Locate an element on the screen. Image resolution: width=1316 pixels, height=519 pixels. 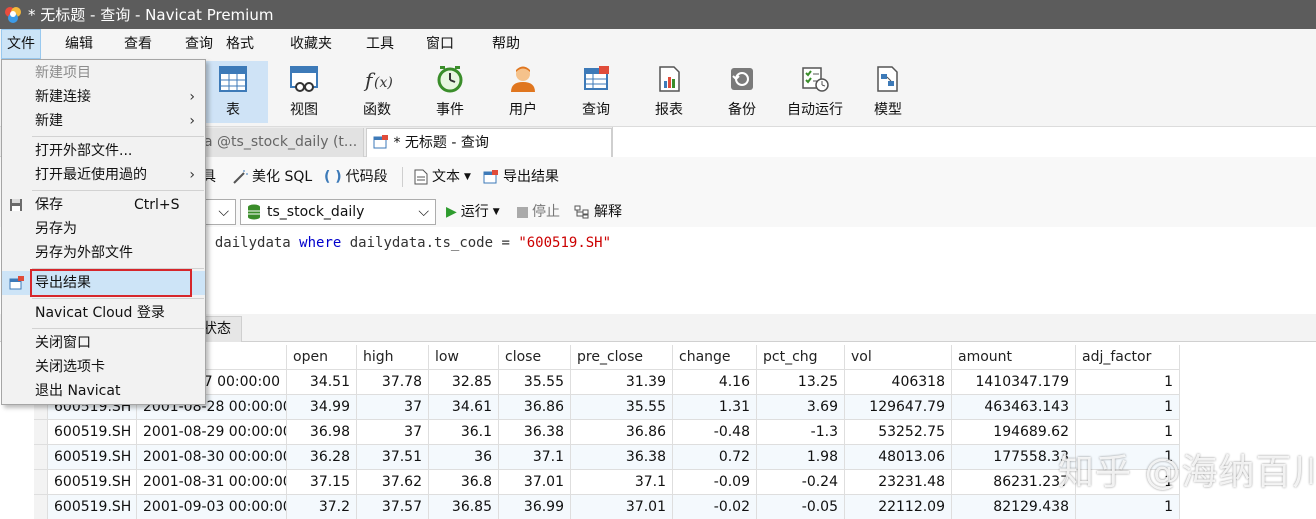
toolbar-query-button: 查询 is located at coordinates (596, 92).